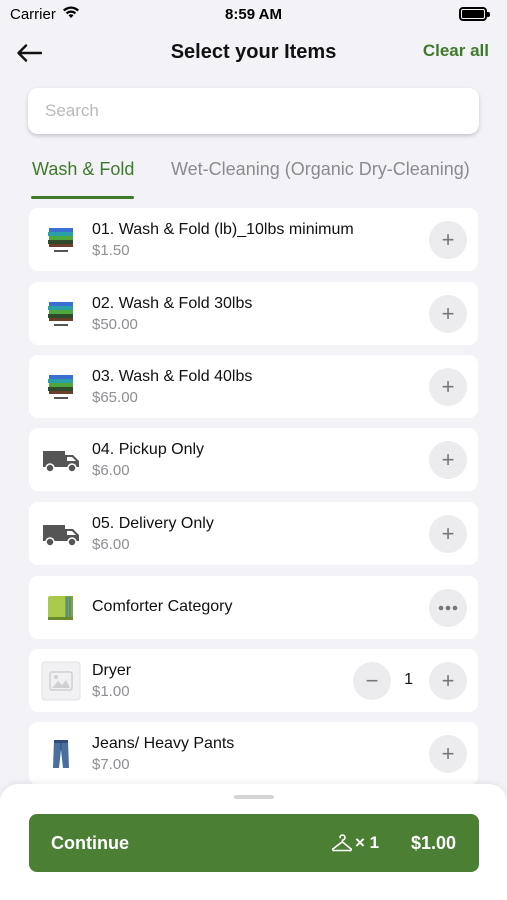  I want to click on minus-icon: −, so click(372, 680).